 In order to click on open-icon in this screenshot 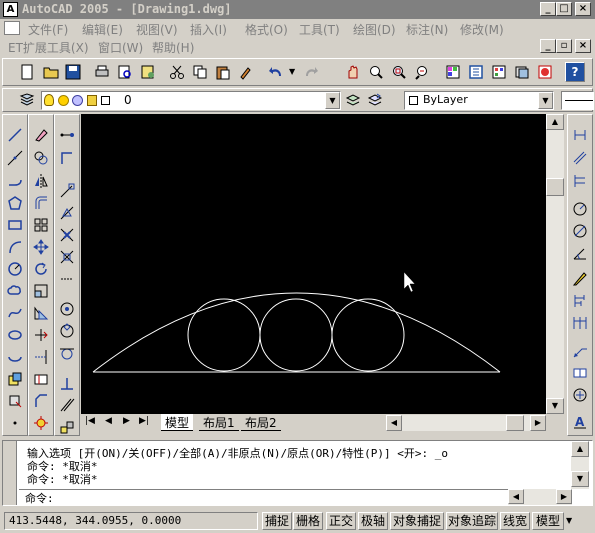, I will do `click(51, 72)`.